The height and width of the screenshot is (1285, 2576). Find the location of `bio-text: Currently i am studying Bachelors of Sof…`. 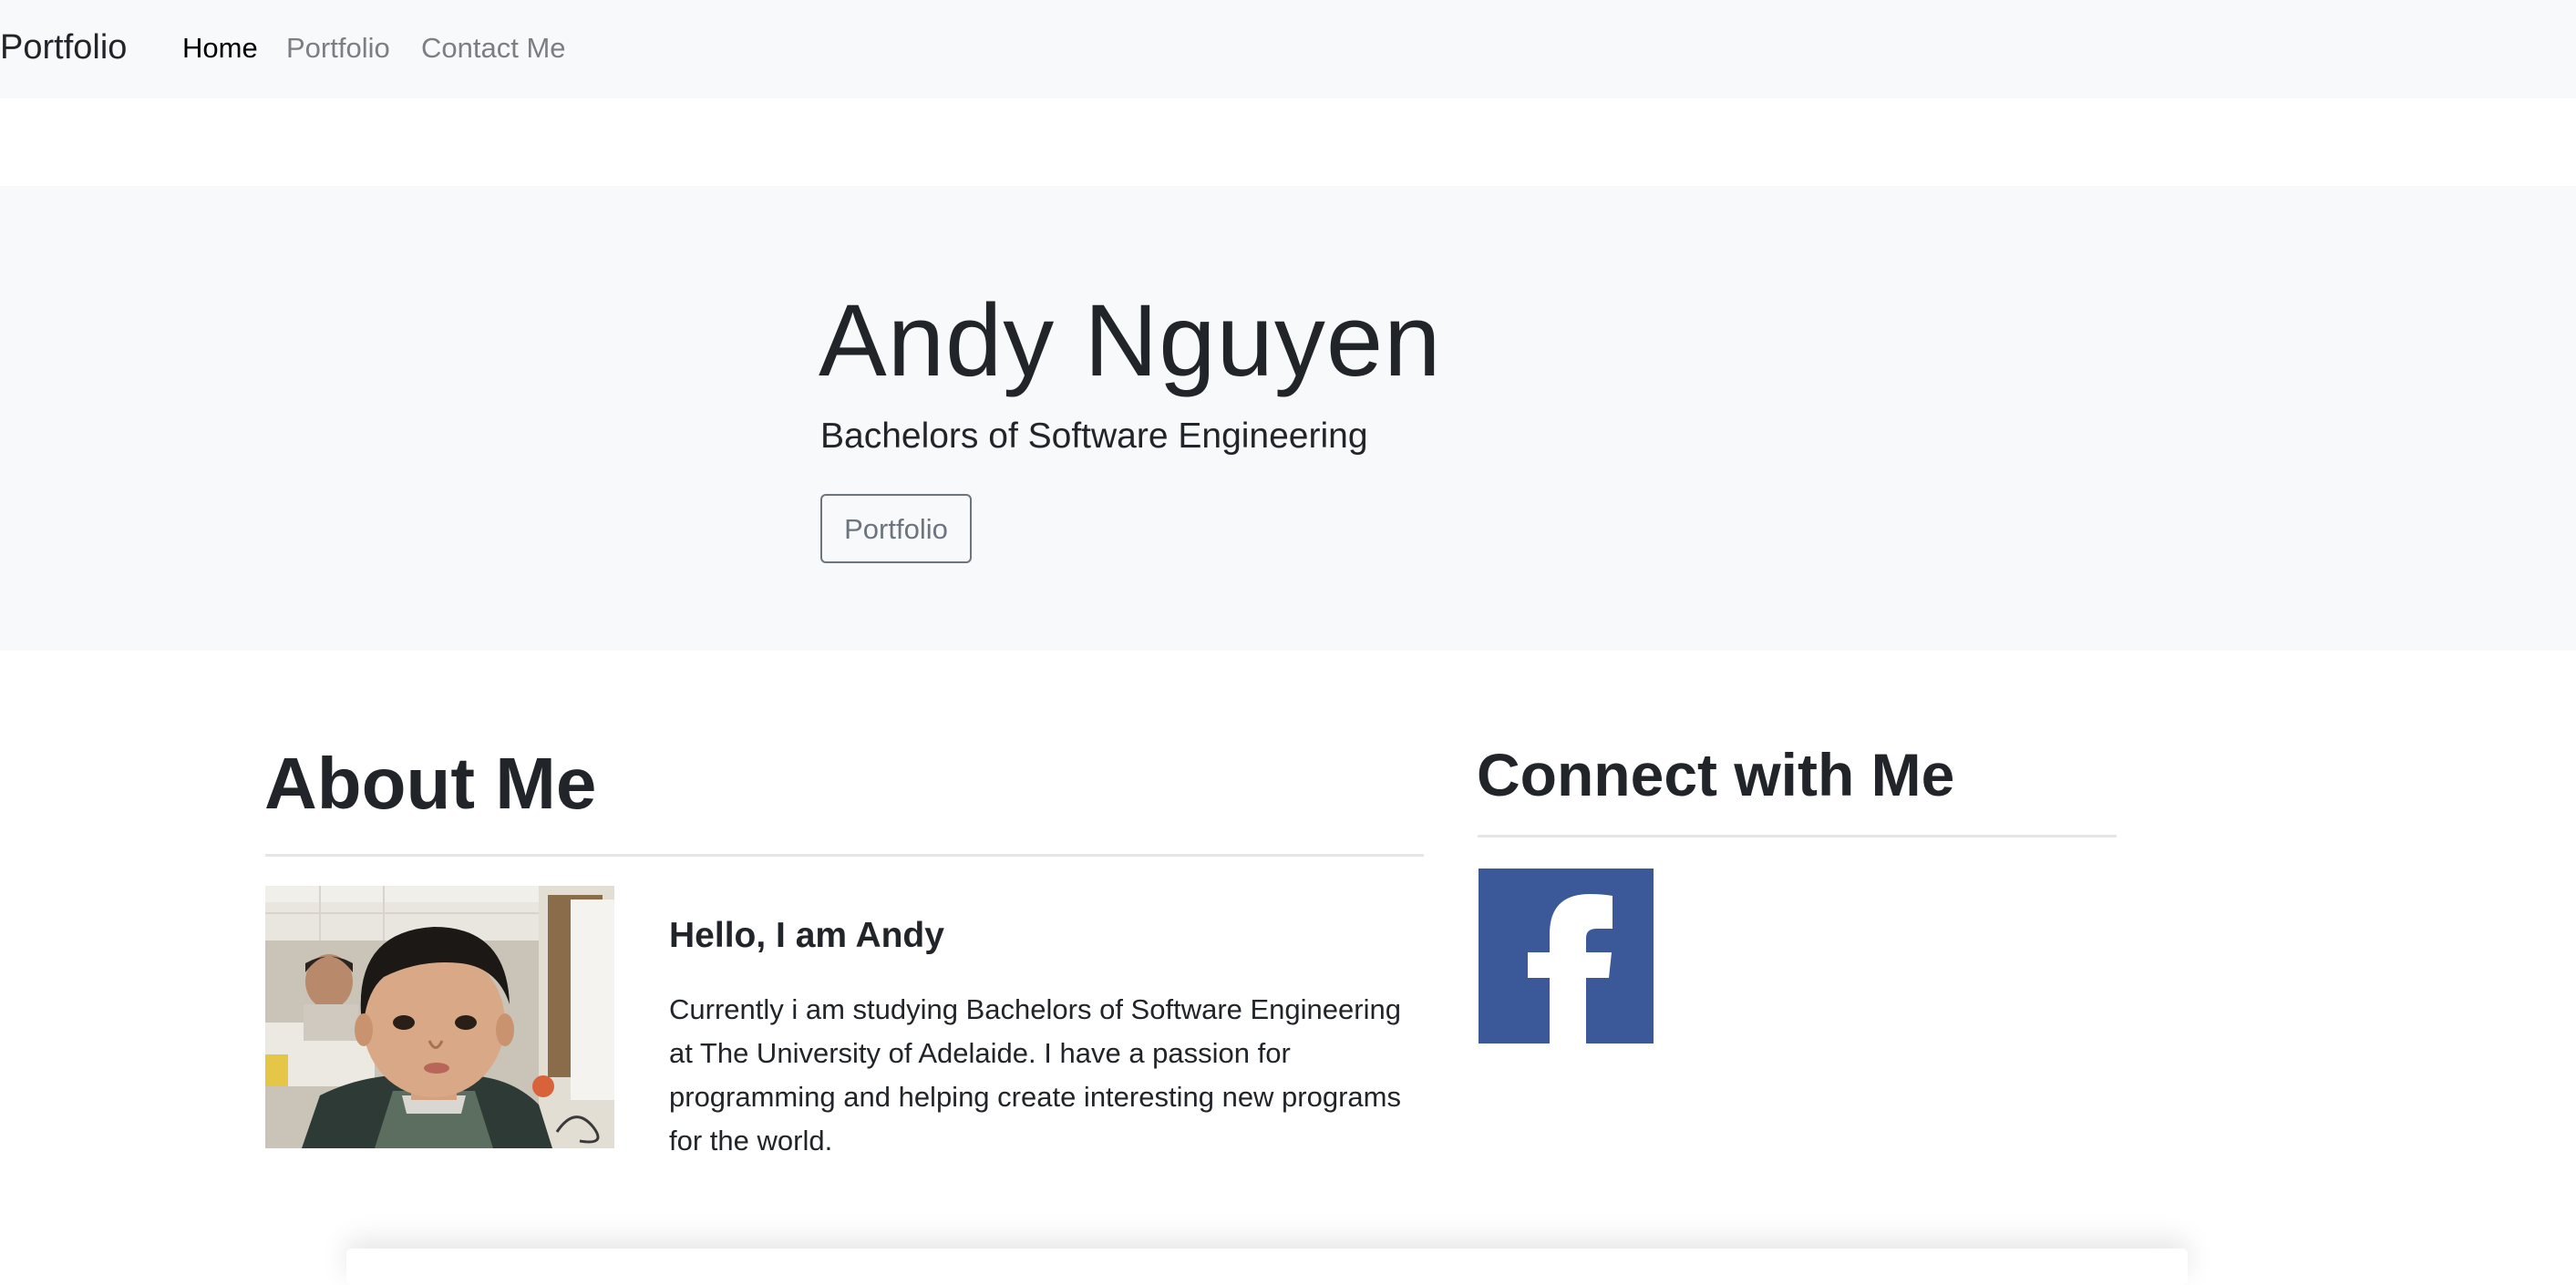

bio-text: Currently i am studying Bachelors of Sof… is located at coordinates (1035, 1074).